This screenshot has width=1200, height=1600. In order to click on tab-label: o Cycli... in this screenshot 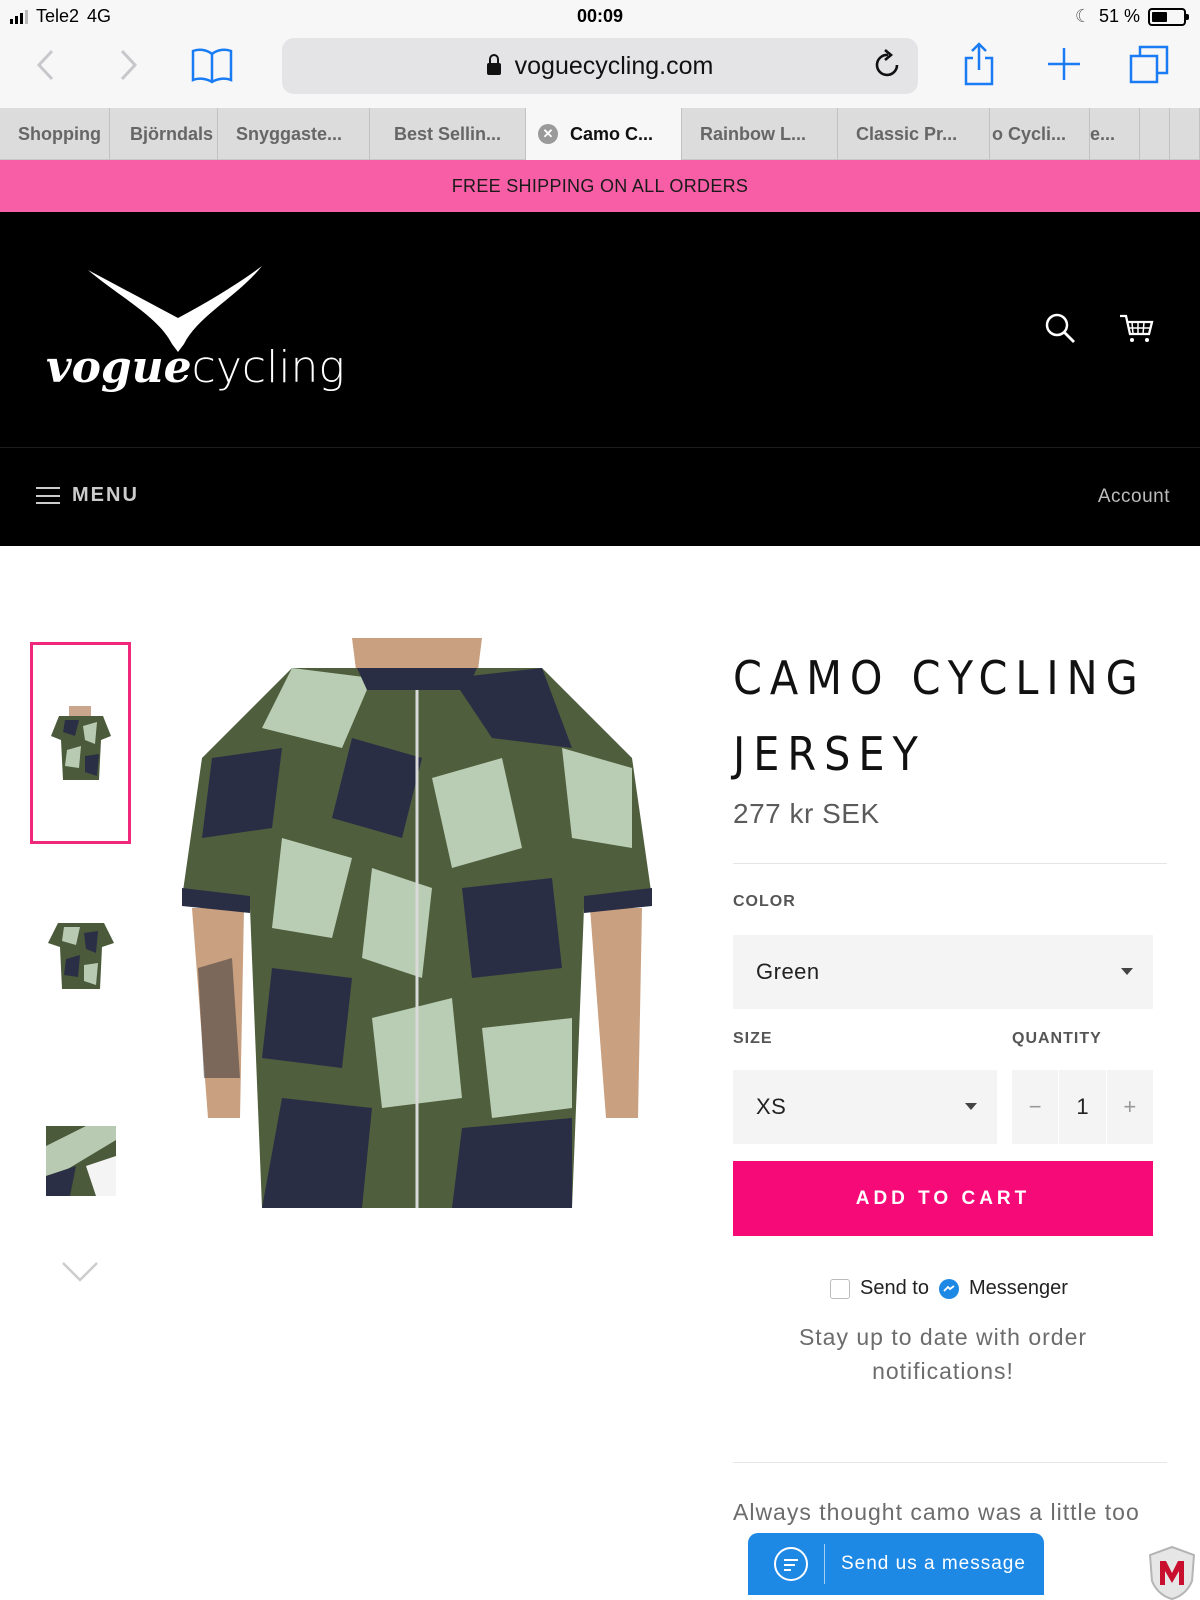, I will do `click(1029, 133)`.